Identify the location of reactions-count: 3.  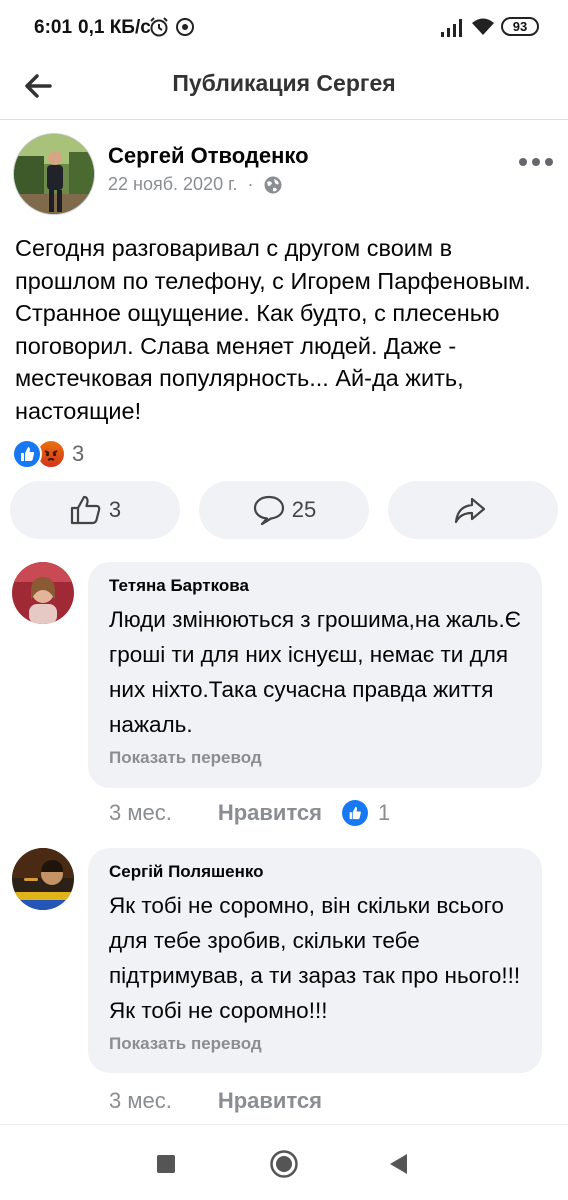
(78, 453).